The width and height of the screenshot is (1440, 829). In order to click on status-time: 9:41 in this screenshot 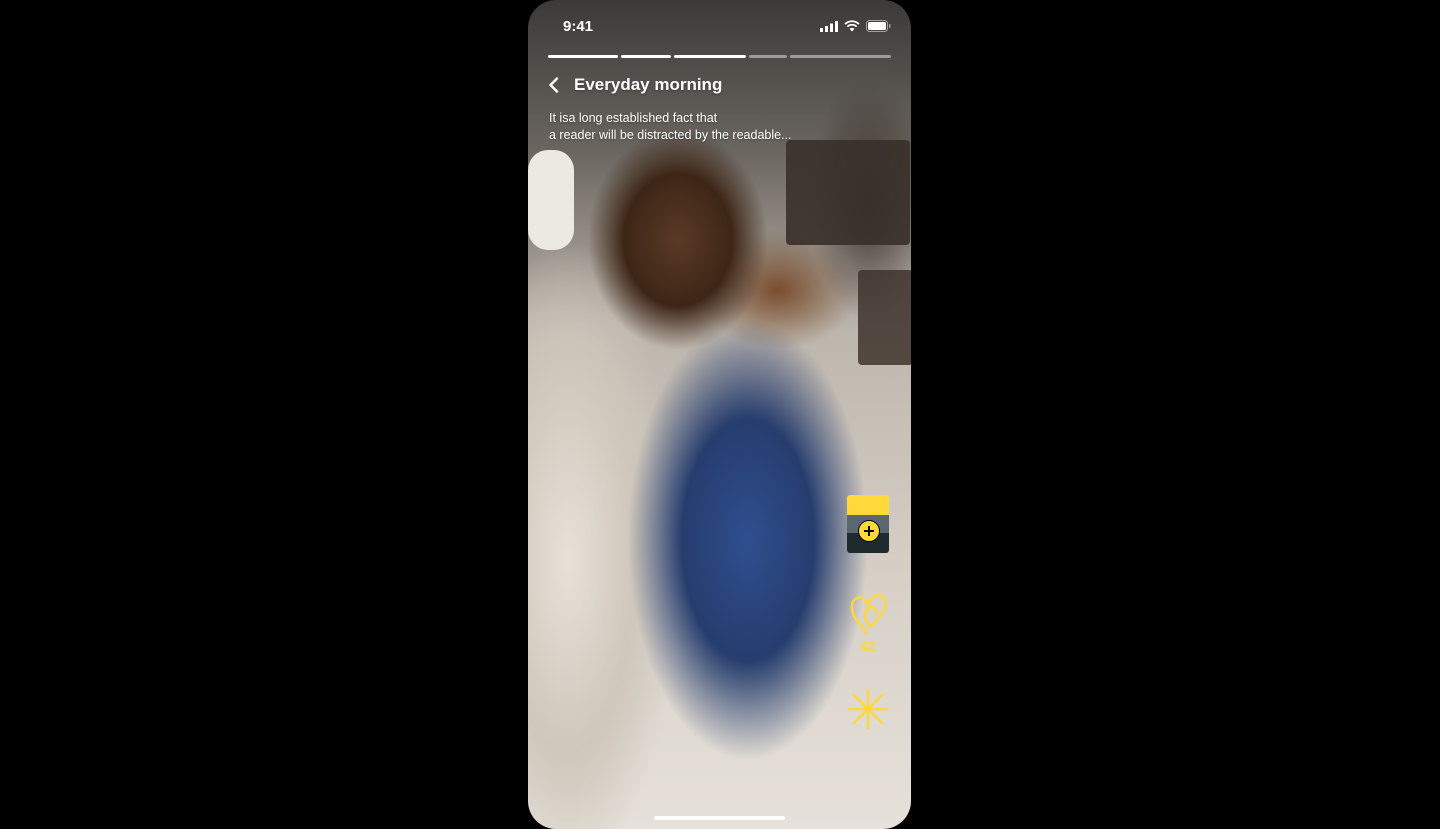, I will do `click(578, 26)`.